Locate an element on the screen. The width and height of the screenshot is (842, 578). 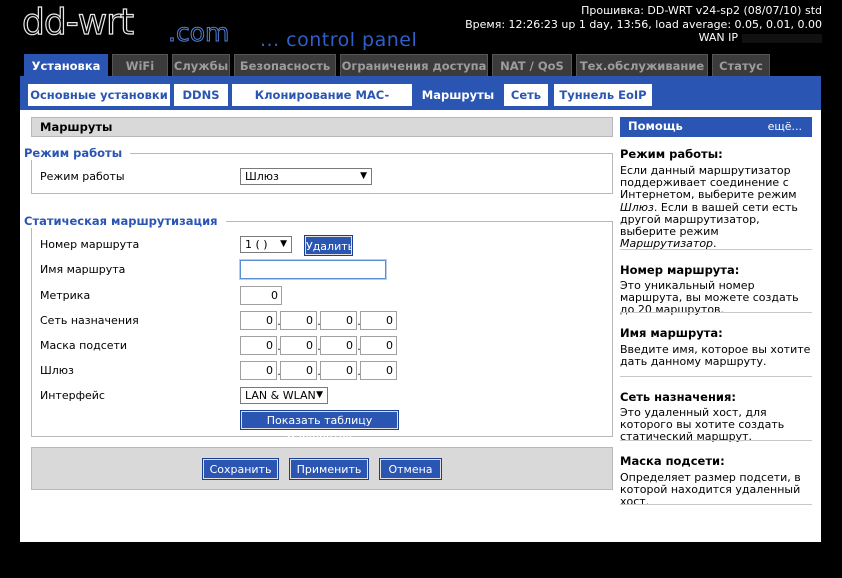
firmware-version: Прошивка: DD-WRT v24-sp2 (08/07/10) std is located at coordinates (701, 10).